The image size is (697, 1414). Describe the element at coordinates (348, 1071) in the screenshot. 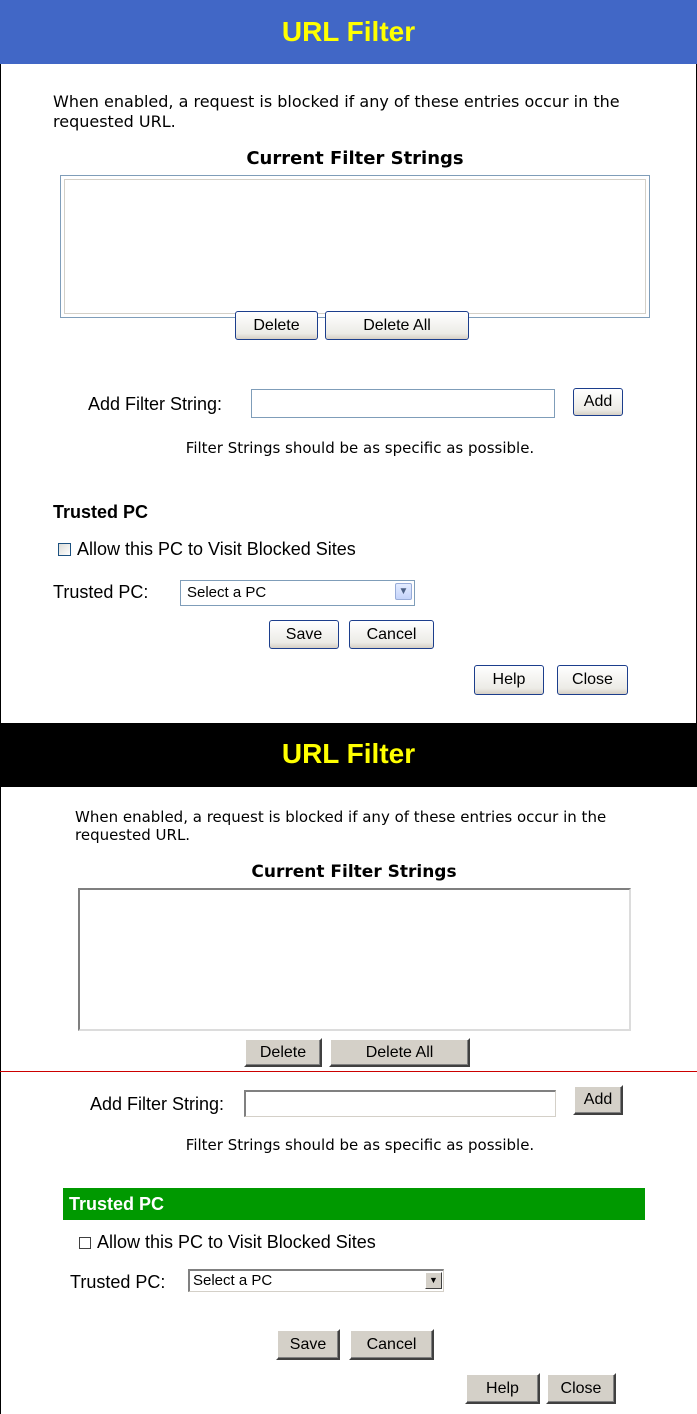

I see `divider` at that location.